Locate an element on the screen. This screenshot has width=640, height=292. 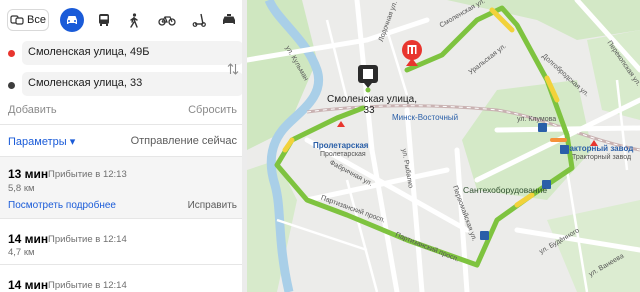
station-label: Минск-Восточный is located at coordinates (425, 117).